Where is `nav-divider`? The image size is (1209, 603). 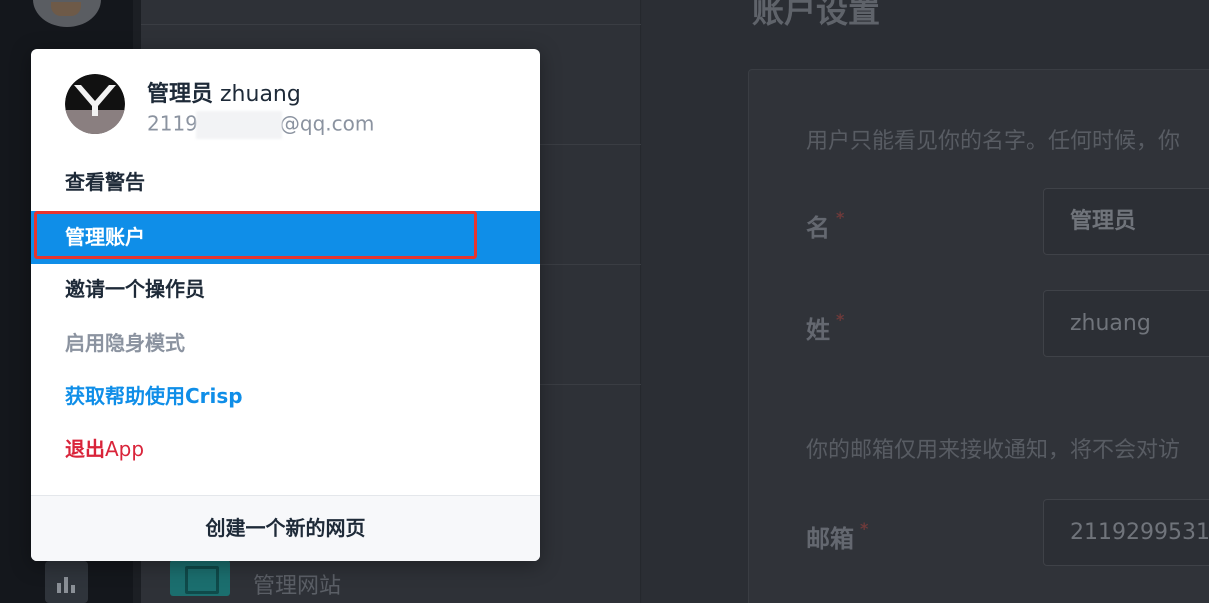 nav-divider is located at coordinates (391, 24).